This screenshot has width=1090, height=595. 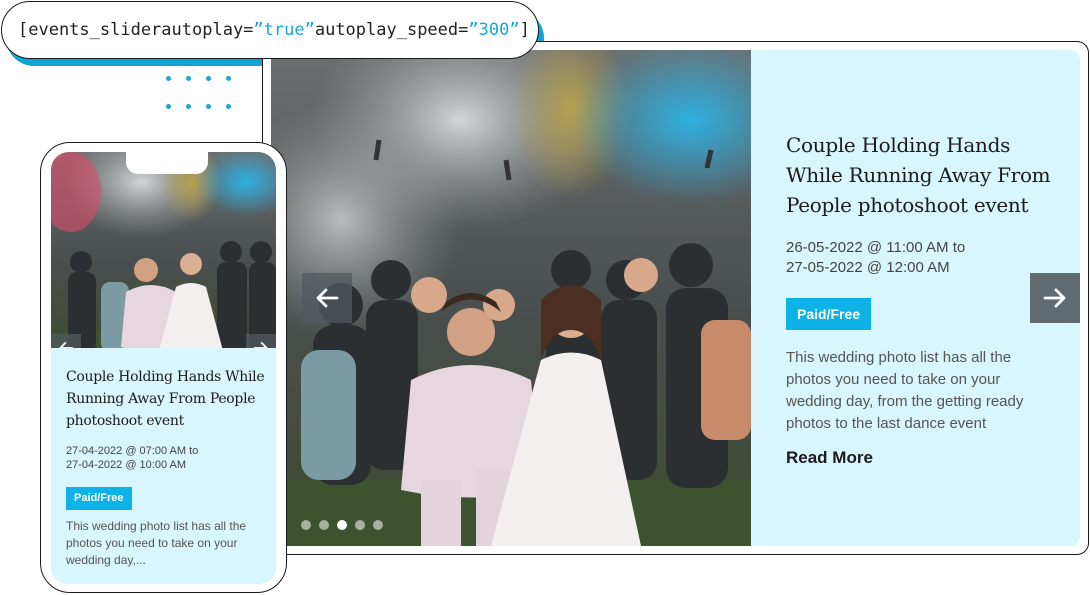 I want to click on phone-notch, so click(x=167, y=163).